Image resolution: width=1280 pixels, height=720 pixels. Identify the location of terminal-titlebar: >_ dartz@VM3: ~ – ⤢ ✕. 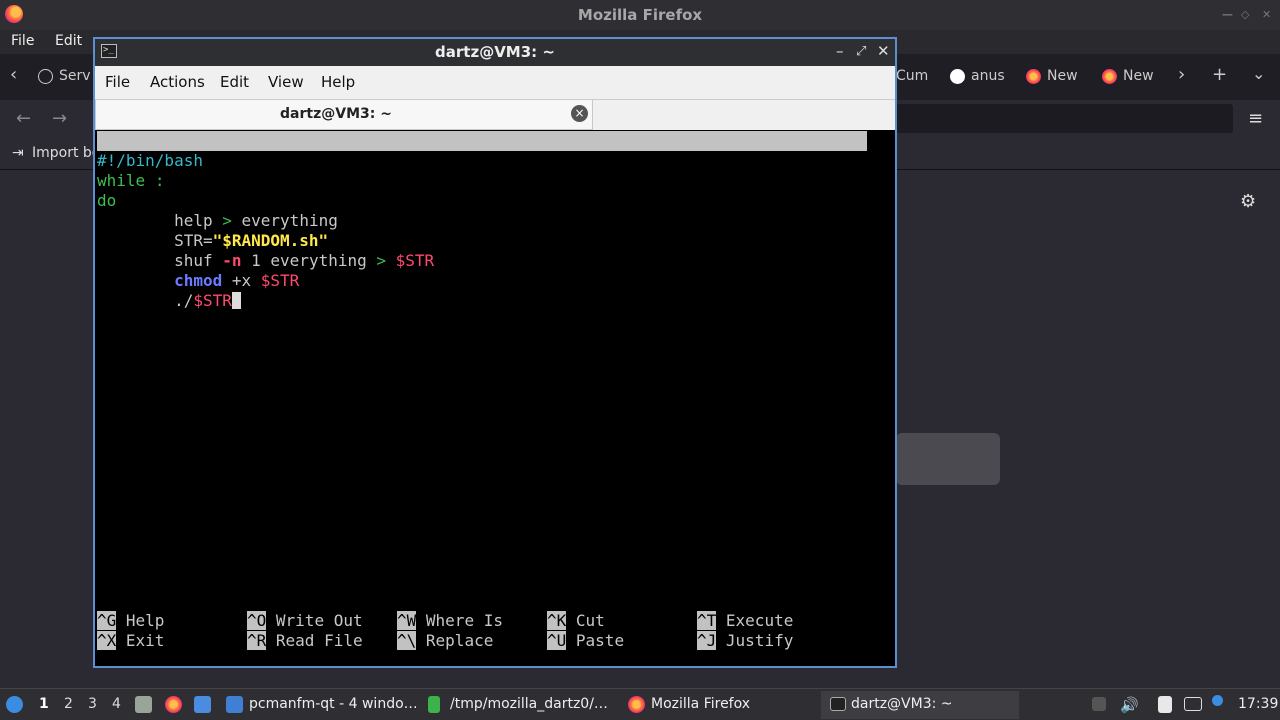
(495, 52).